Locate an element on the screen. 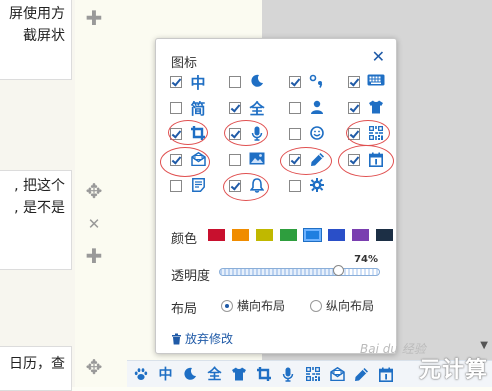 The image size is (492, 391). card-text-line: , 是不是 is located at coordinates (39, 208).